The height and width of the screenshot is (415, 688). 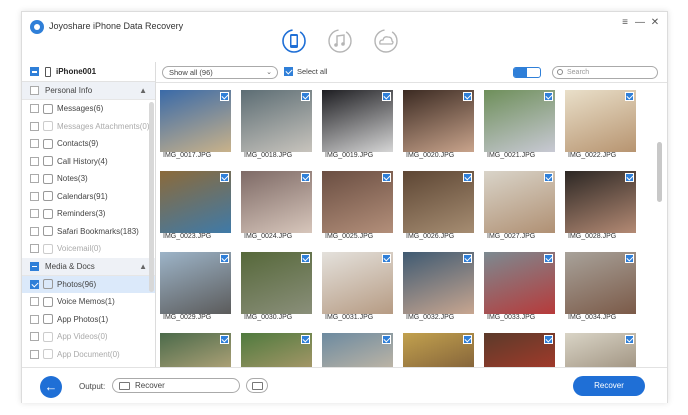 I want to click on browse-folder-button, so click(x=257, y=385).